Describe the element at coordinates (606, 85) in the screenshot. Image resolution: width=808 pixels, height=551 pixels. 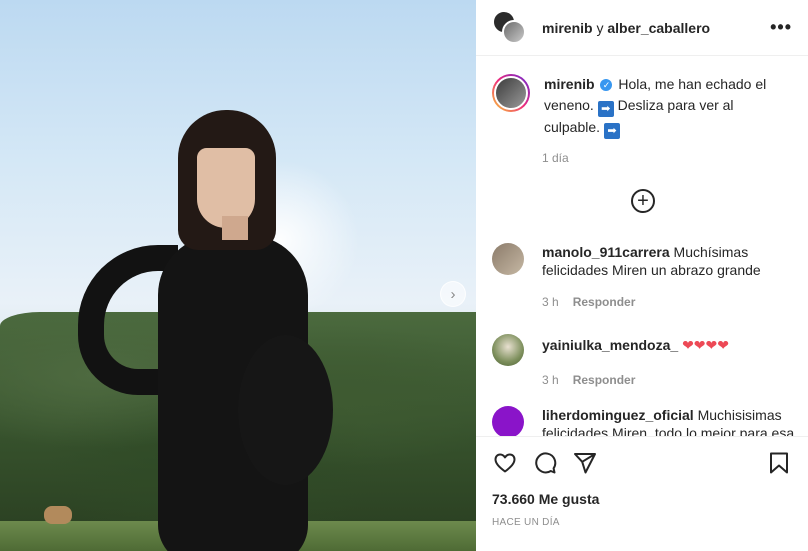
I see `verified-badge-icon: ✓` at that location.